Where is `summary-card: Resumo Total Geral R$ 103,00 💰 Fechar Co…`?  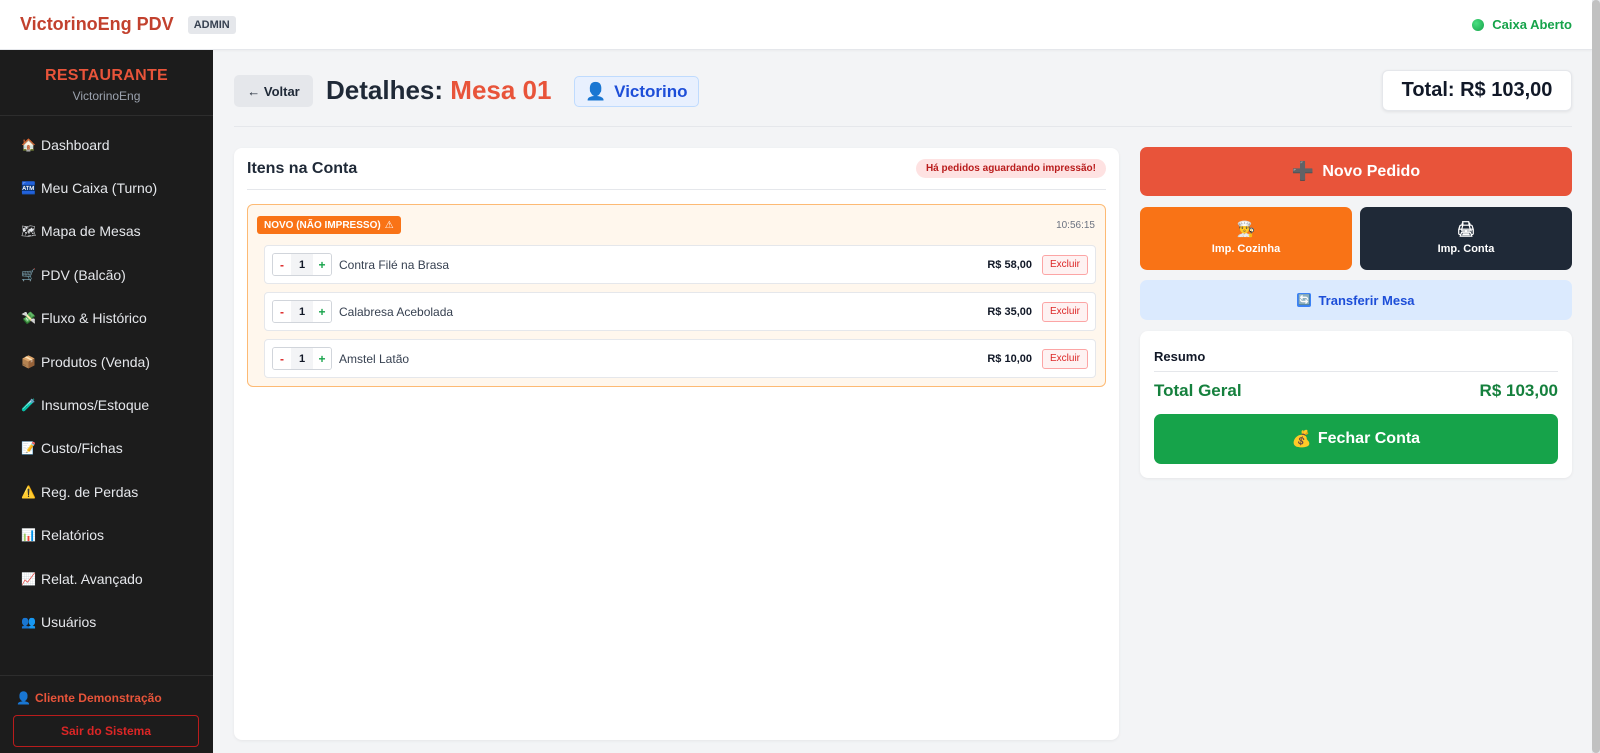
summary-card: Resumo Total Geral R$ 103,00 💰 Fechar Co… is located at coordinates (1356, 404).